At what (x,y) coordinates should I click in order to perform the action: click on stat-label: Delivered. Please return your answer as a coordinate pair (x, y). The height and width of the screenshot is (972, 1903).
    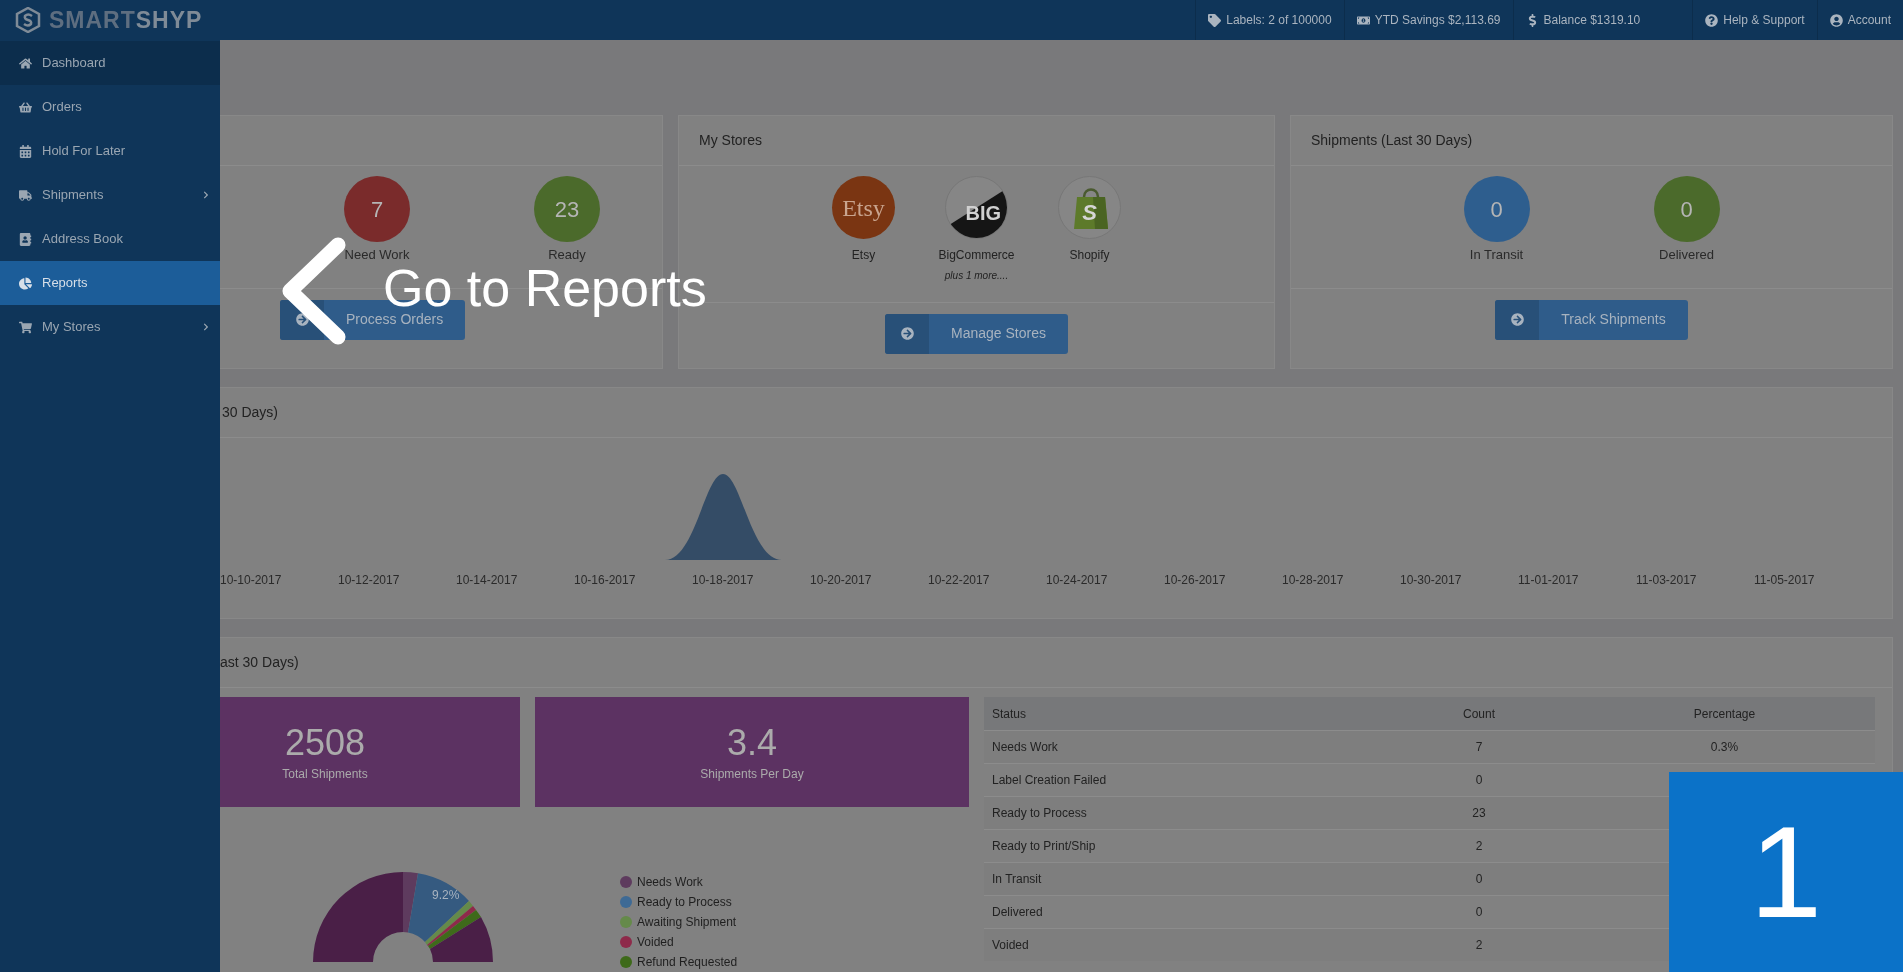
    Looking at the image, I should click on (1686, 255).